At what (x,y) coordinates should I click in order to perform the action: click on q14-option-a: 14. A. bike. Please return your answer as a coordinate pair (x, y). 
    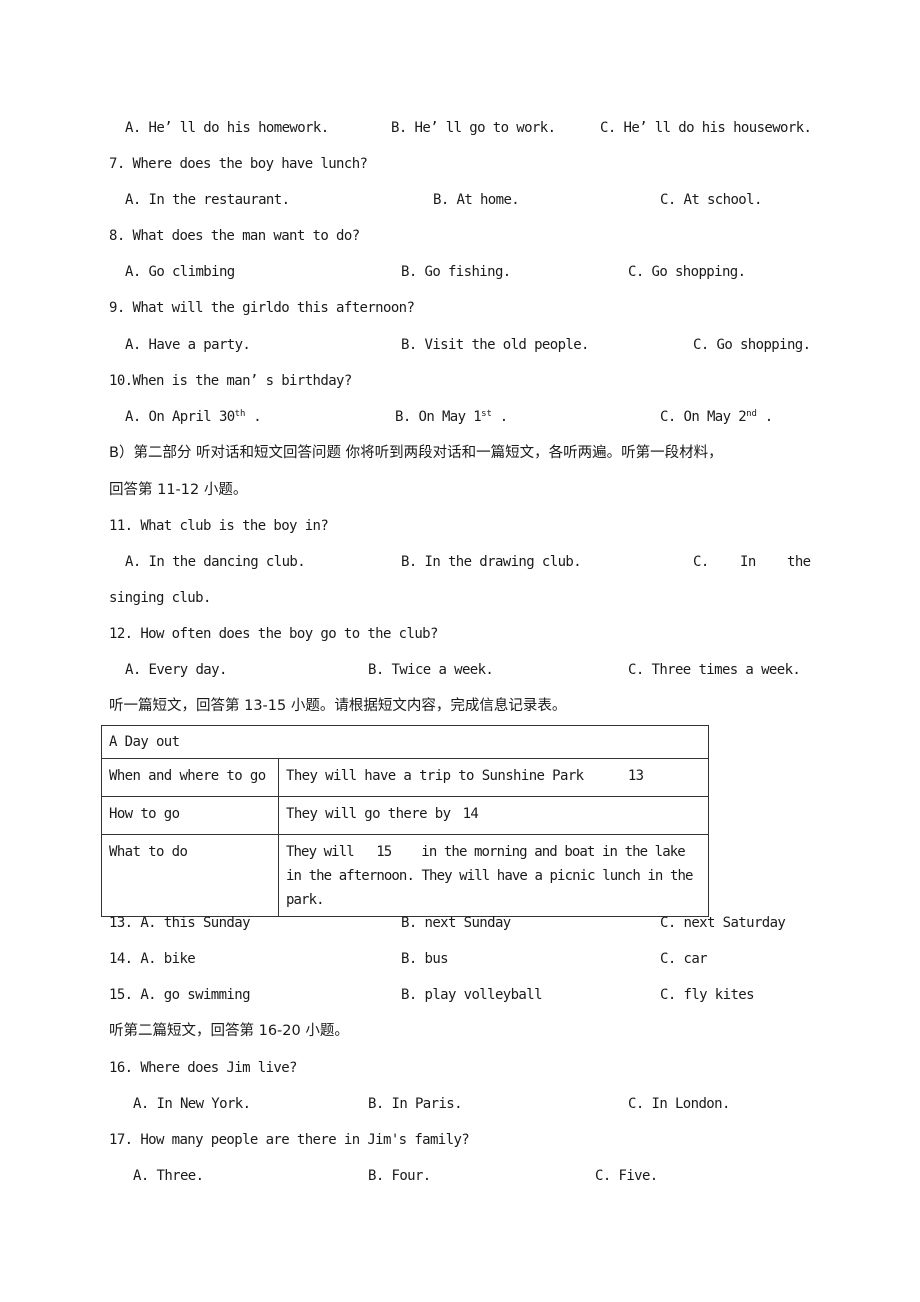
    Looking at the image, I should click on (152, 959).